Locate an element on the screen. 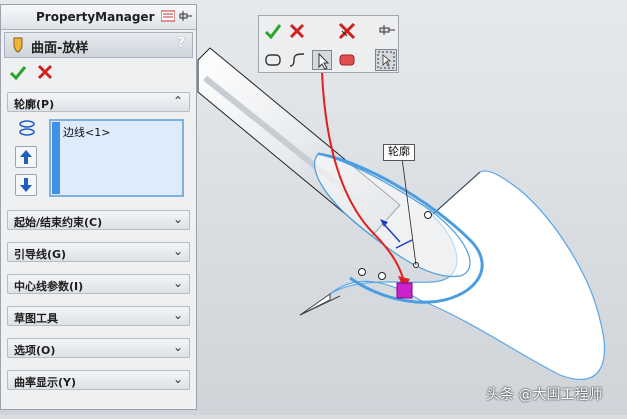 This screenshot has height=419, width=627. profile-callout: 轮廓 is located at coordinates (399, 152).